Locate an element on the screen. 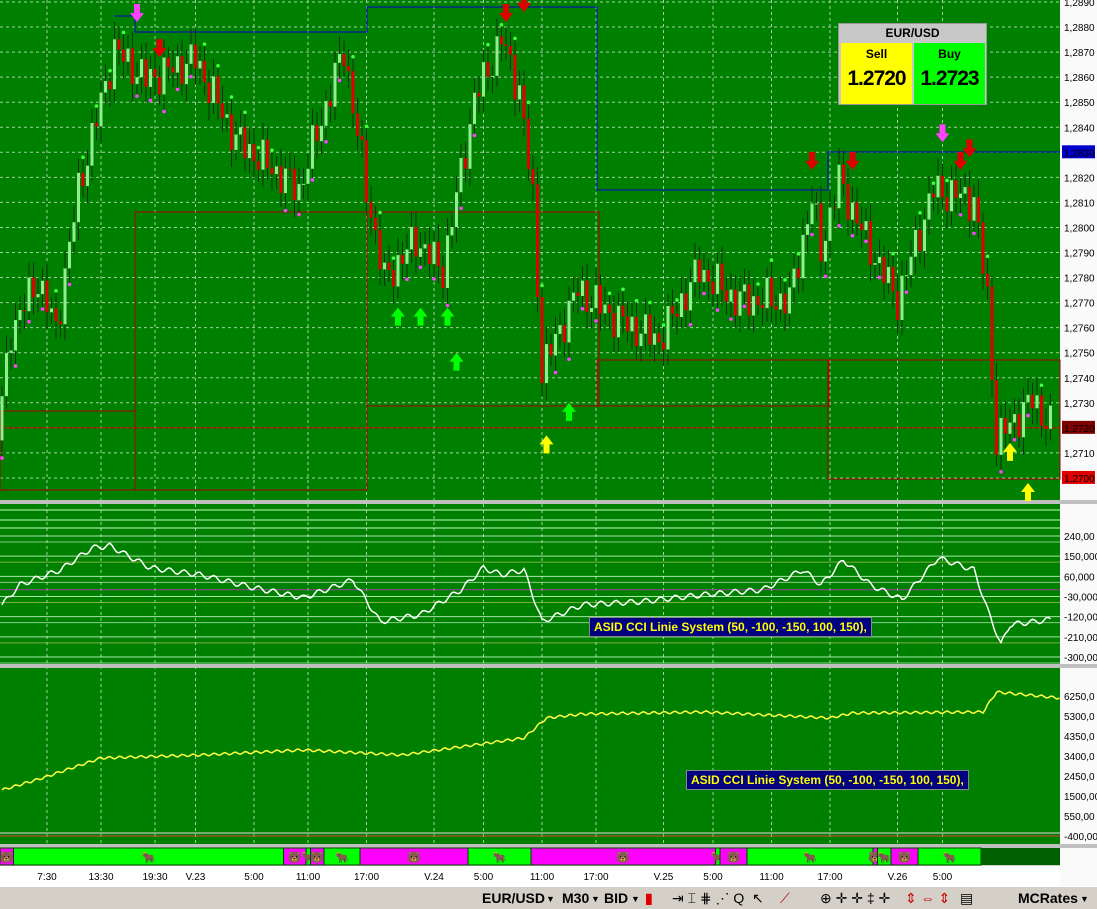 Image resolution: width=1097 pixels, height=909 pixels. scale-icons: ⇕ ⇔ ⇕ is located at coordinates (927, 898).